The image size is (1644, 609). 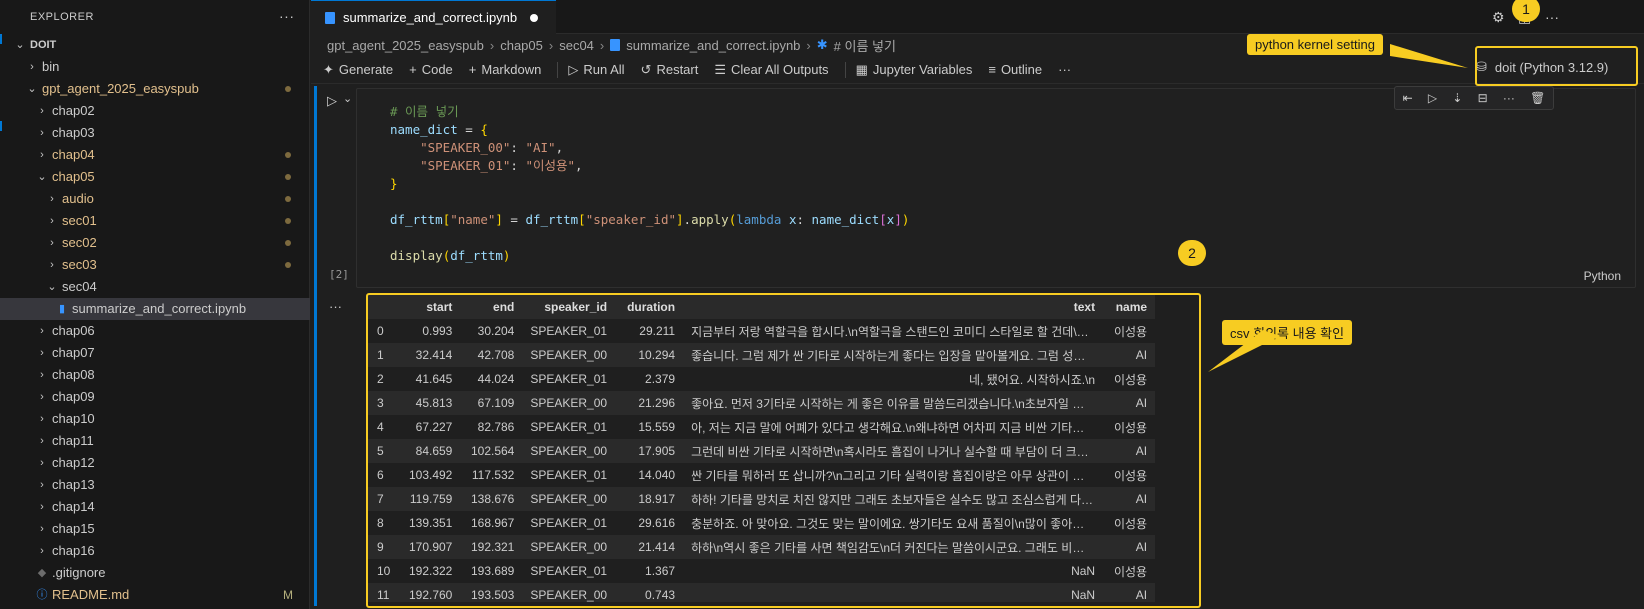 I want to click on toolbar-more-button: ···, so click(x=1064, y=69).